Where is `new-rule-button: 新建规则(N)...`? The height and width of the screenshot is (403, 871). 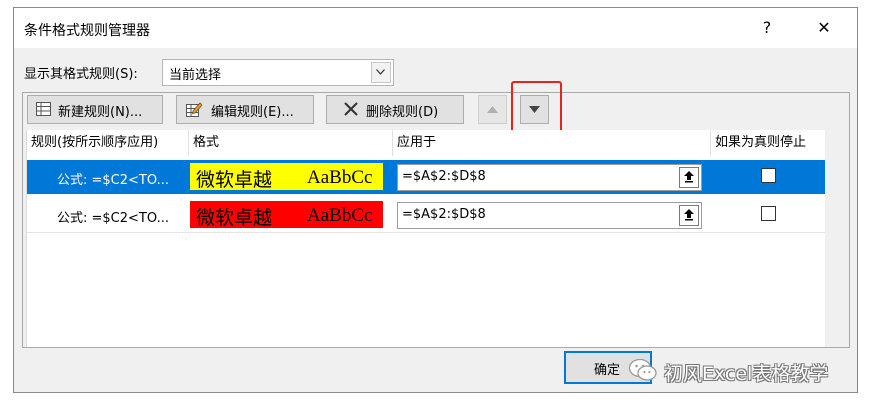
new-rule-button: 新建规则(N)... is located at coordinates (95, 109).